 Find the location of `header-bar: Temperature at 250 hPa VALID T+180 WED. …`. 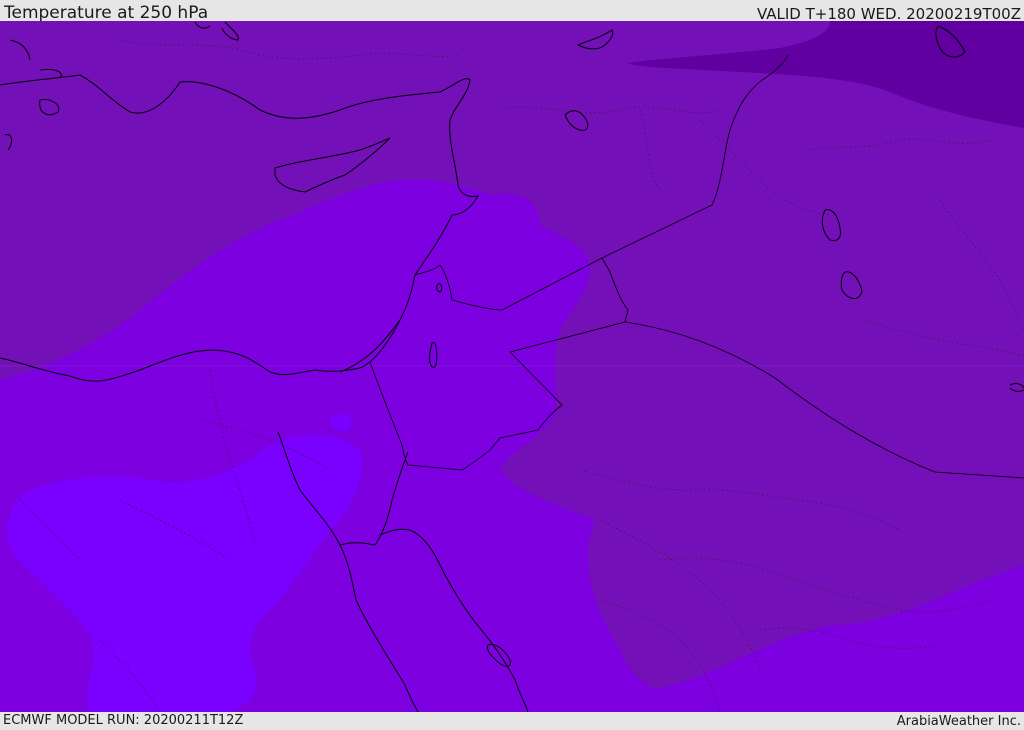

header-bar: Temperature at 250 hPa VALID T+180 WED. … is located at coordinates (512, 11).